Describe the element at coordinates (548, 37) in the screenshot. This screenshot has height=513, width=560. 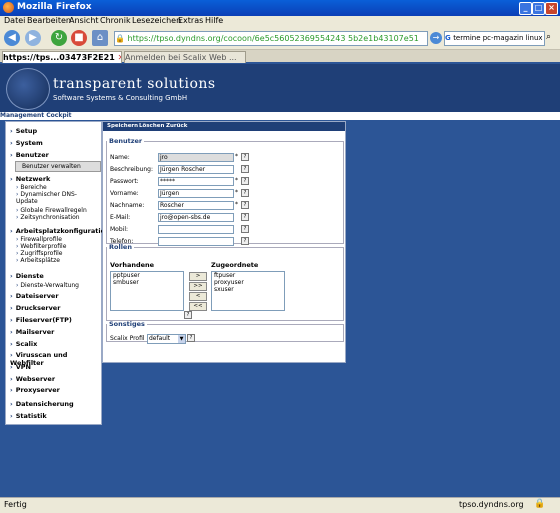
I see `search-icon: ⌕` at that location.